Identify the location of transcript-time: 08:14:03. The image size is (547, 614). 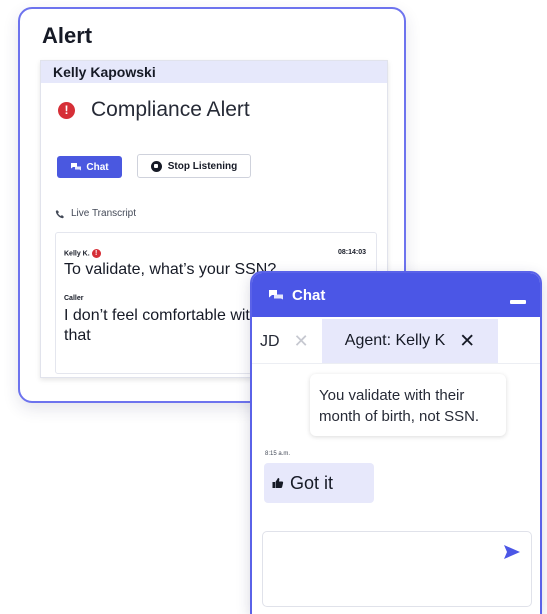
(351, 252).